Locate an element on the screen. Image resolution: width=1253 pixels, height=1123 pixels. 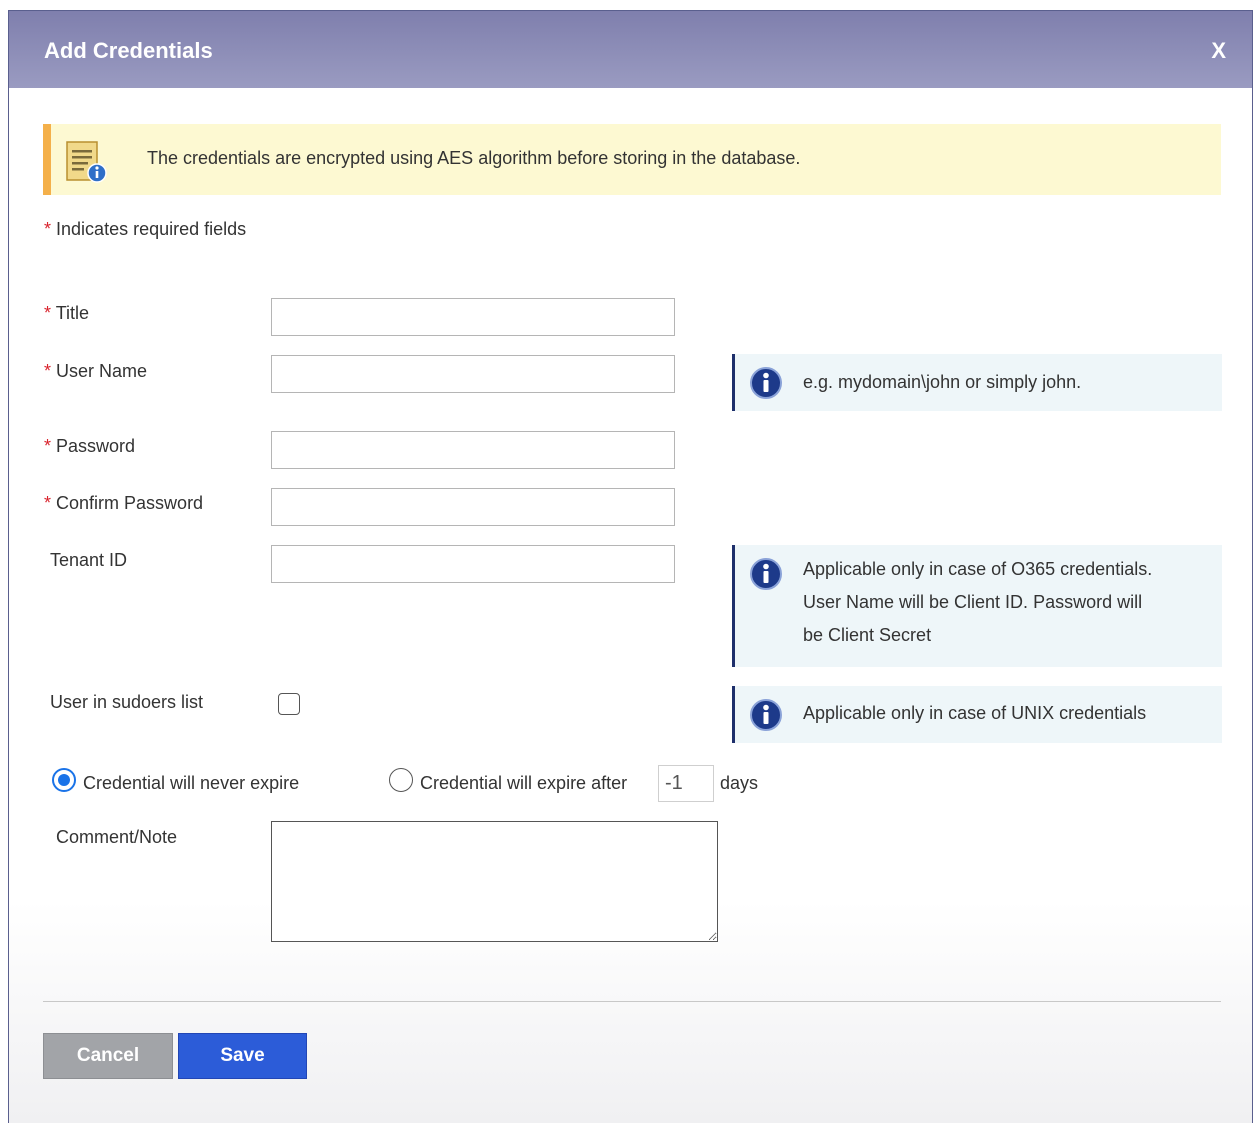
comment-textarea is located at coordinates (494, 881).